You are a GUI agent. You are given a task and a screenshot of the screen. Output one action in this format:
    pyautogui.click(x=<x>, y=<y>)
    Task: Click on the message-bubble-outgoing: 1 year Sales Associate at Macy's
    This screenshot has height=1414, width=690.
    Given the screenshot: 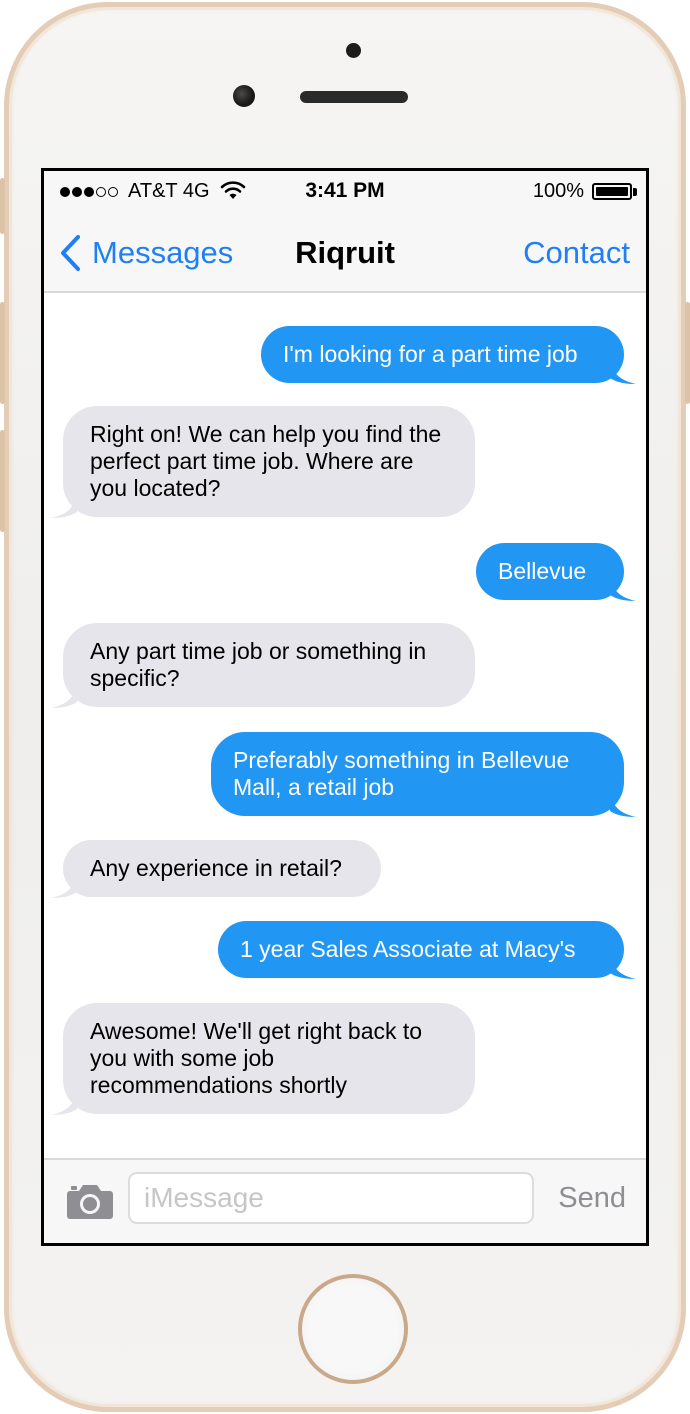 What is the action you would take?
    pyautogui.click(x=427, y=950)
    